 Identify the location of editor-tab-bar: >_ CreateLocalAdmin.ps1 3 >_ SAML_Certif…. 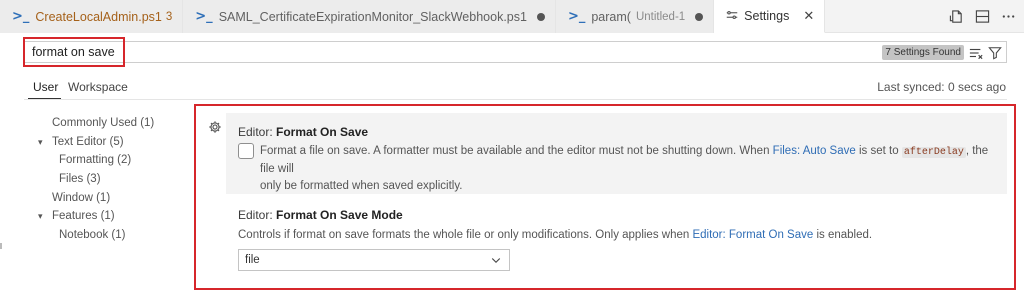
(512, 16).